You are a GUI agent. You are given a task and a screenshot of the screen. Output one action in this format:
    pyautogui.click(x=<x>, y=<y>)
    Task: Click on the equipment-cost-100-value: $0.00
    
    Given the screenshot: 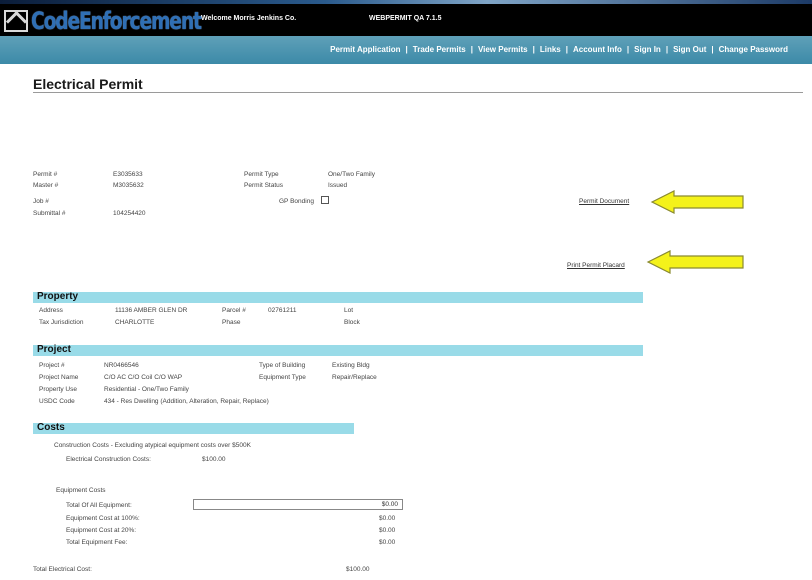 What is the action you would take?
    pyautogui.click(x=387, y=518)
    